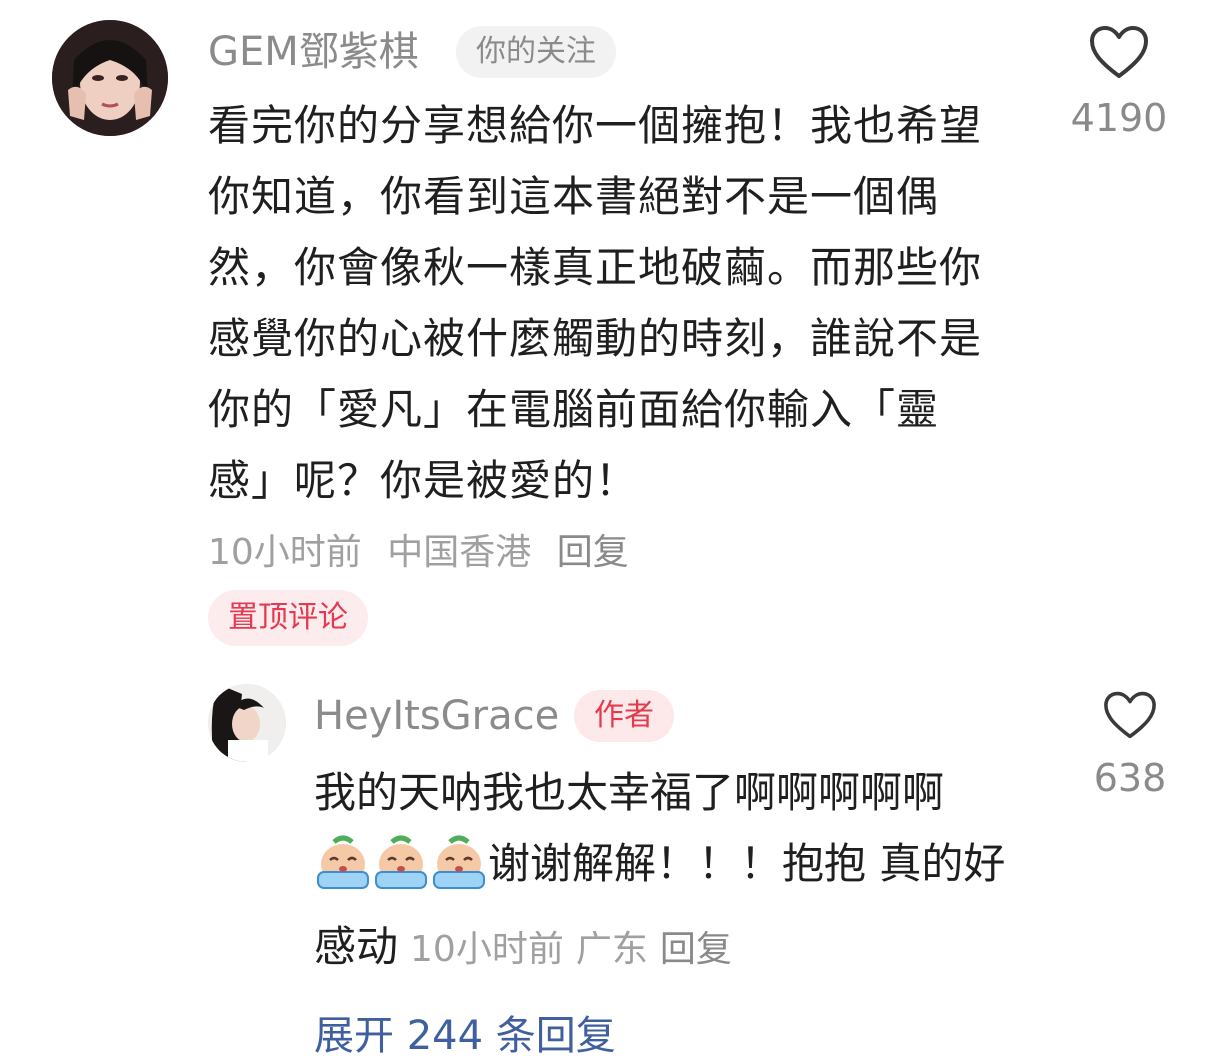 The height and width of the screenshot is (1062, 1216). What do you see at coordinates (487, 949) in the screenshot?
I see `reply-time: 10小时前` at bounding box center [487, 949].